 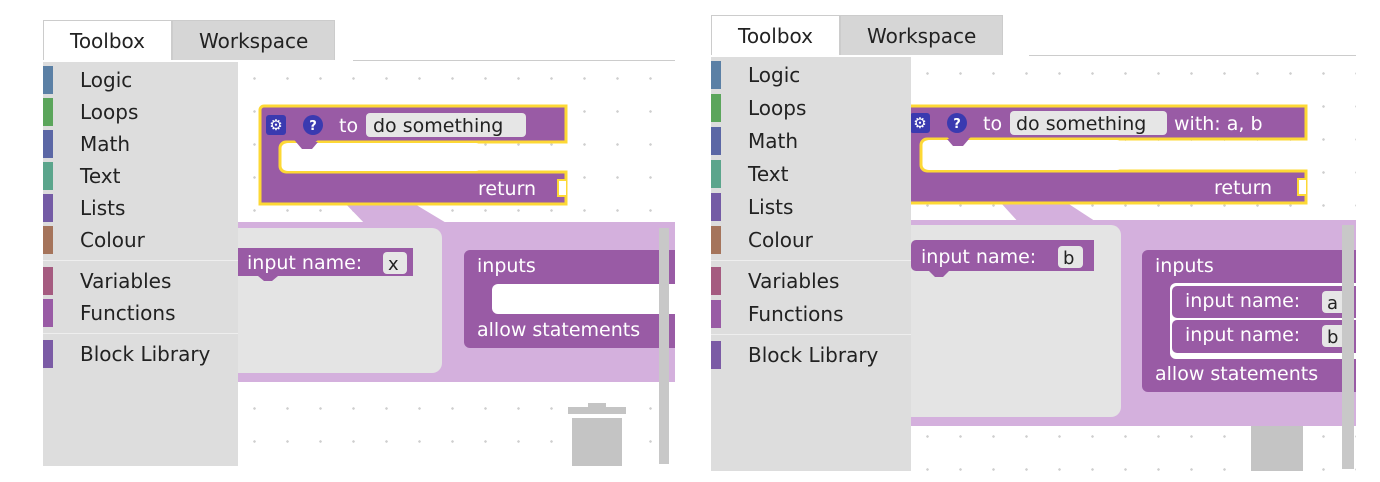 I want to click on category-label: Text, so click(x=100, y=176).